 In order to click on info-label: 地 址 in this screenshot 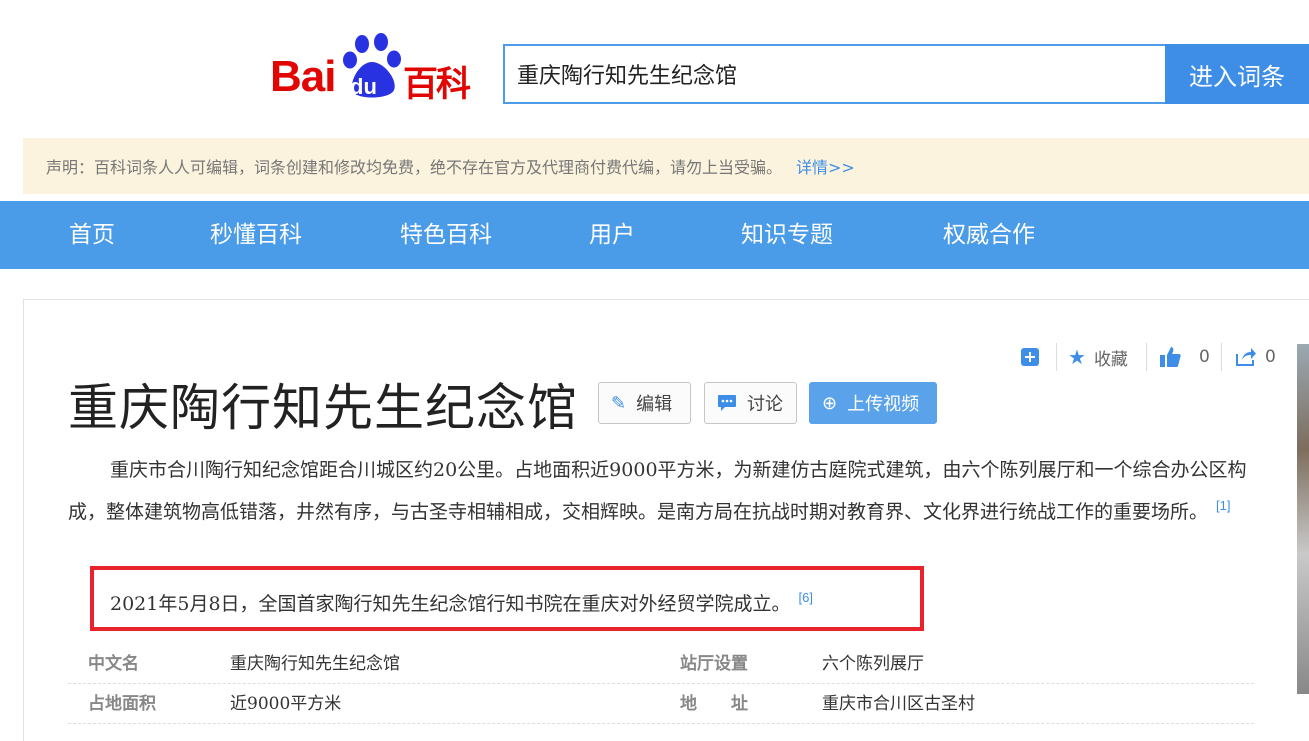, I will do `click(714, 704)`.